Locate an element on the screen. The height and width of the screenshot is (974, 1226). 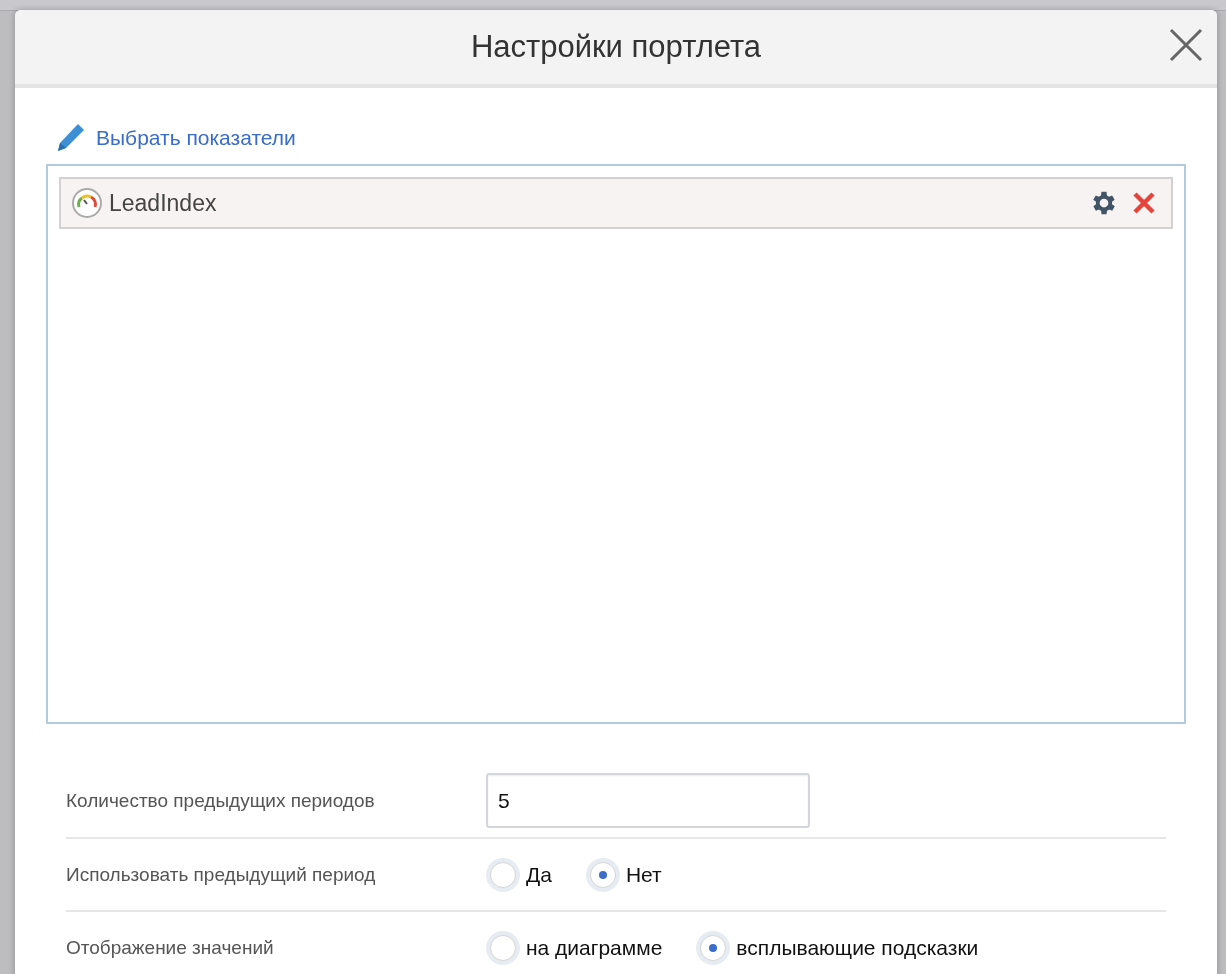
close-button is located at coordinates (1186, 45).